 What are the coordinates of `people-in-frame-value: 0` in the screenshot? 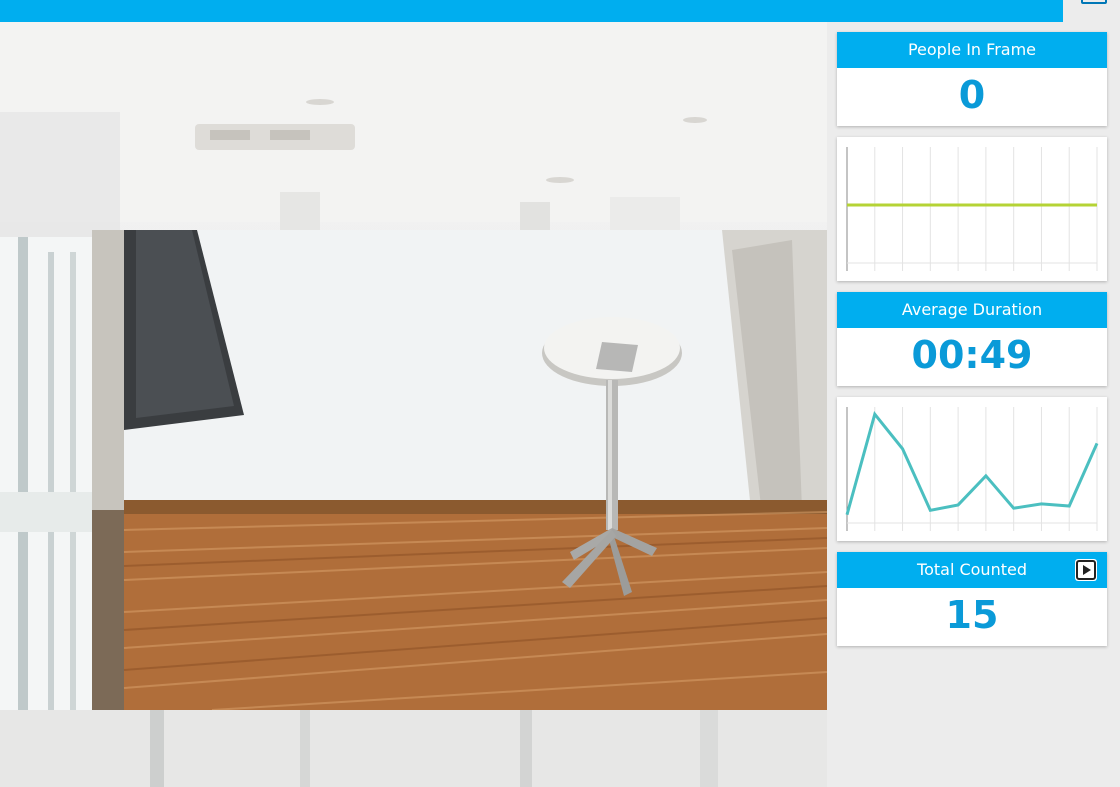 It's located at (972, 95).